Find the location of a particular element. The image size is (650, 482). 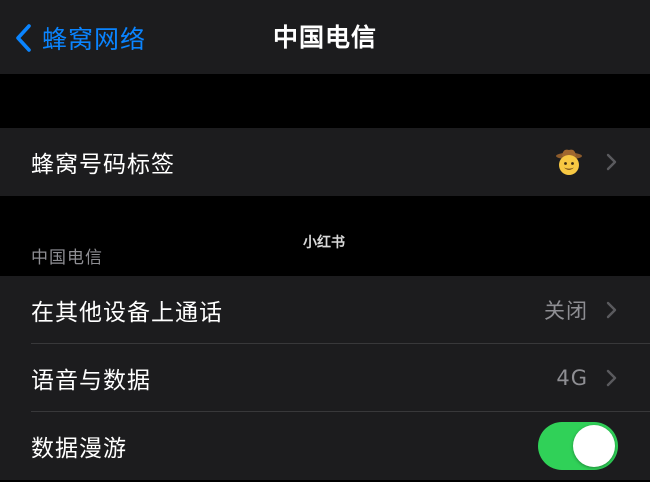

cell-label: 蜂窝号码标签 is located at coordinates (103, 165).